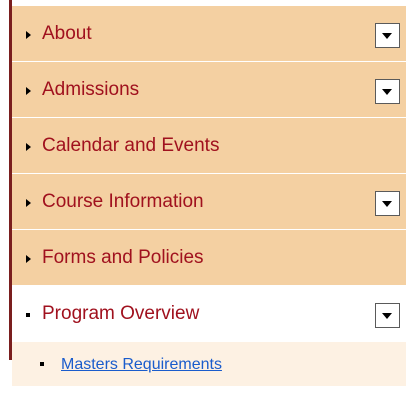 The width and height of the screenshot is (406, 399). Describe the element at coordinates (141, 365) in the screenshot. I see `masters-requirements-link: Masters Requirements` at that location.